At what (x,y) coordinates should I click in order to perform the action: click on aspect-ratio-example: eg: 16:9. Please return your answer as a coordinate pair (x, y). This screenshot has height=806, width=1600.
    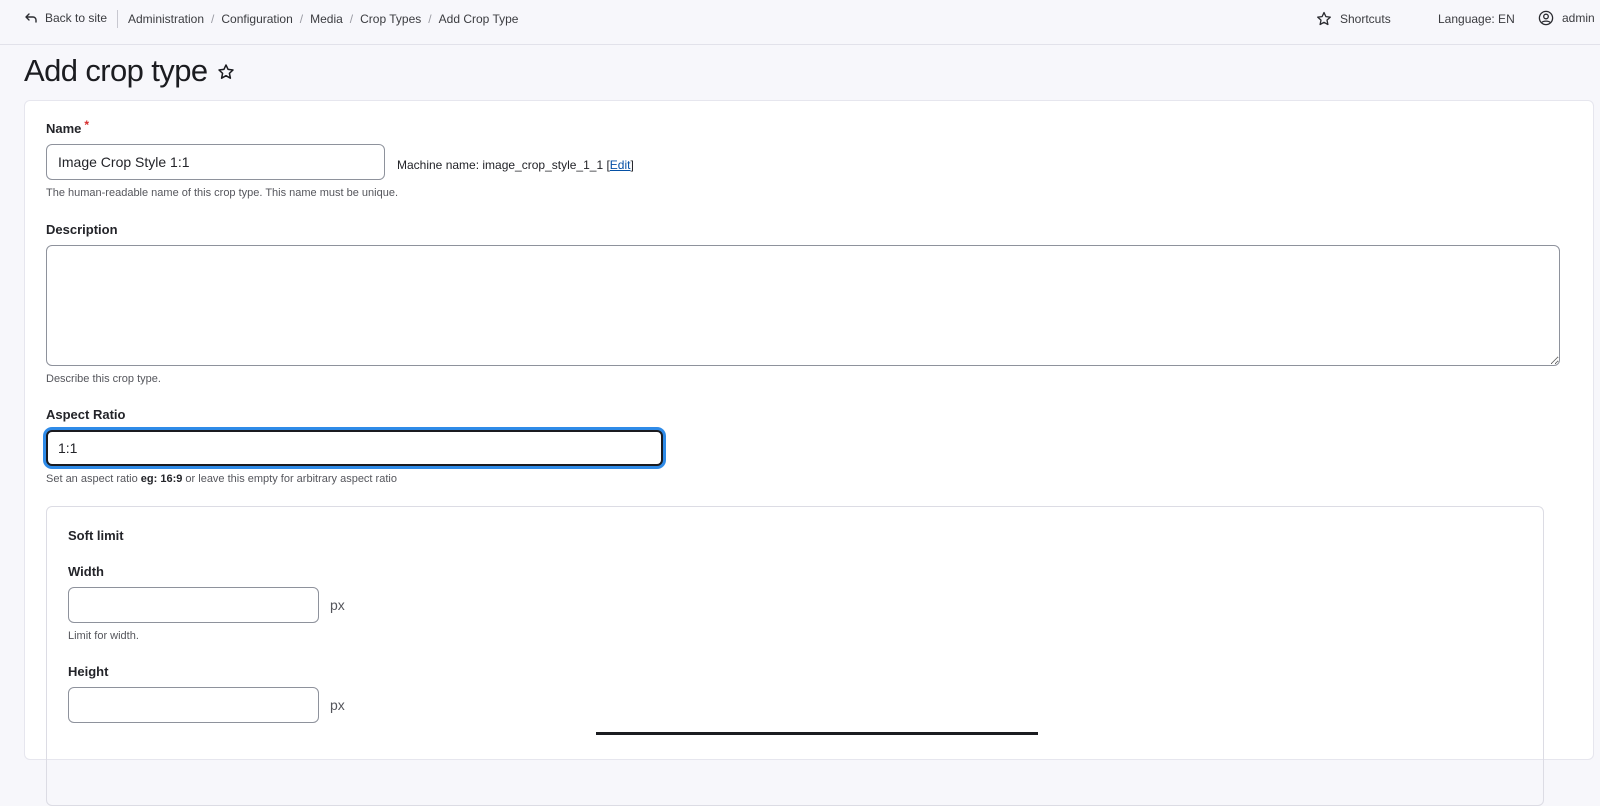
    Looking at the image, I should click on (161, 479).